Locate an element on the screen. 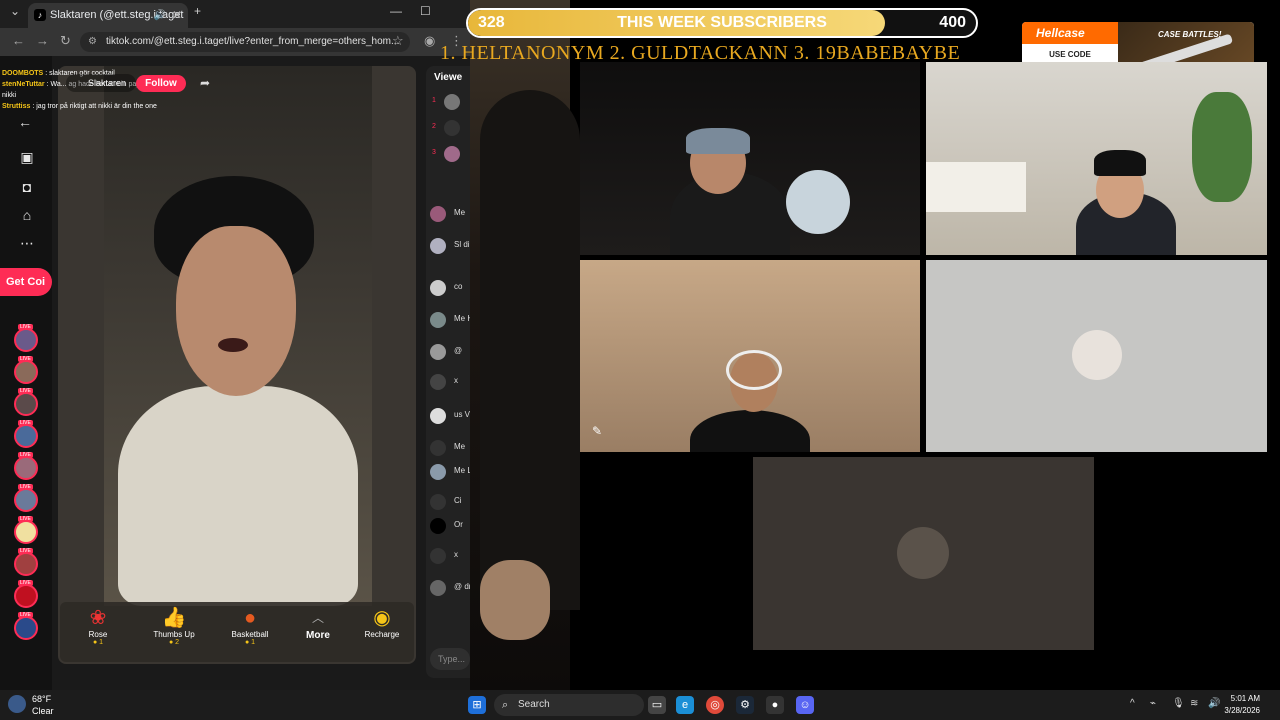 The width and height of the screenshot is (1280, 720). tiktok-icon: ♪ is located at coordinates (40, 15).